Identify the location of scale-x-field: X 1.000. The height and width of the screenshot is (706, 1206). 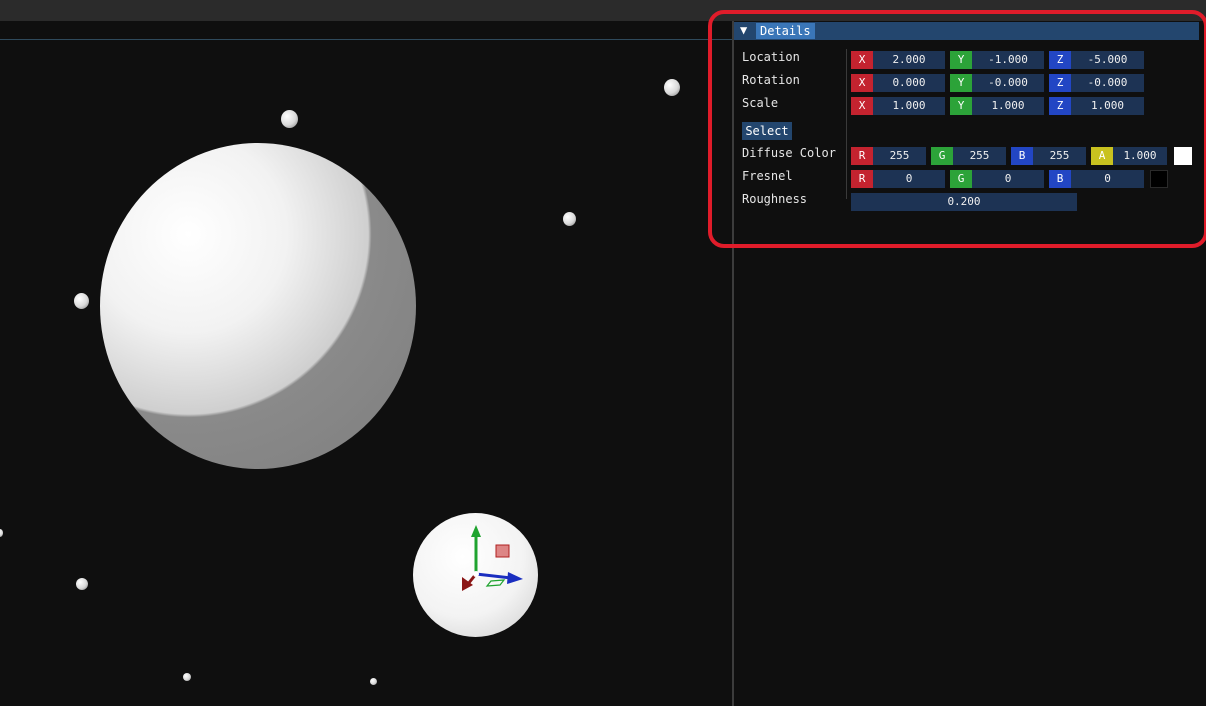
(898, 106).